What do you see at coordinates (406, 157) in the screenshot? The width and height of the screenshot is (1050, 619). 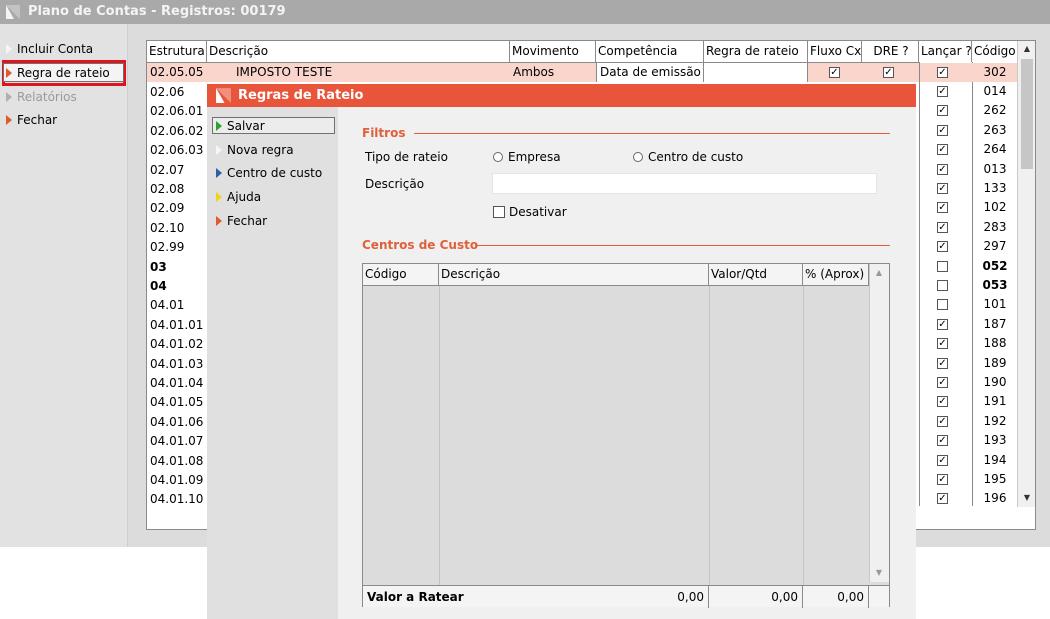 I see `tipo-rateio-label: Tipo de rateio` at bounding box center [406, 157].